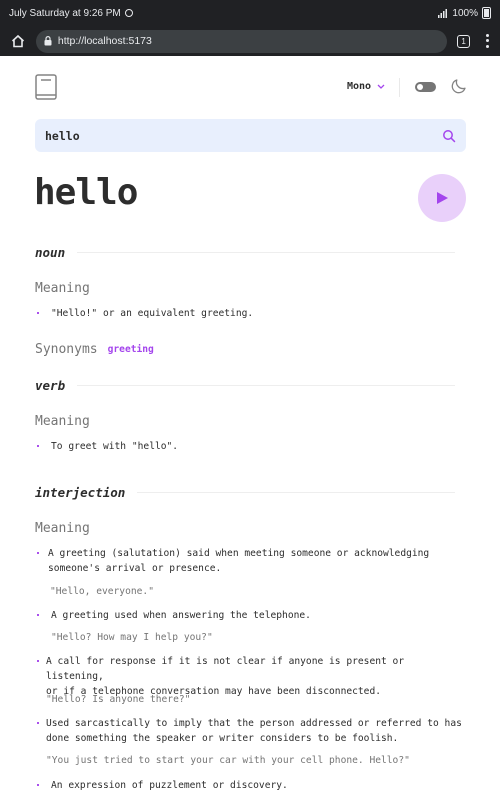 The image size is (500, 800). I want to click on app-header: Mono, so click(250, 87).